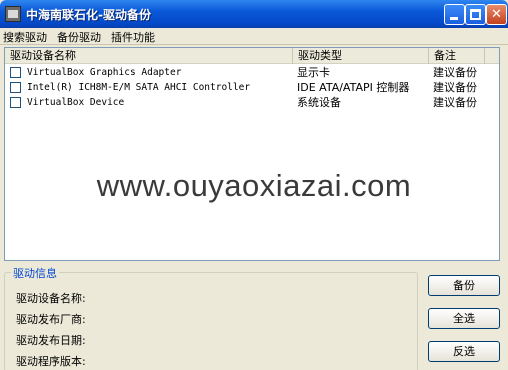 The height and width of the screenshot is (370, 508). What do you see at coordinates (252, 72) in the screenshot?
I see `list-item: VirtualBox Graphics Adapter 显示卡 建议备份` at bounding box center [252, 72].